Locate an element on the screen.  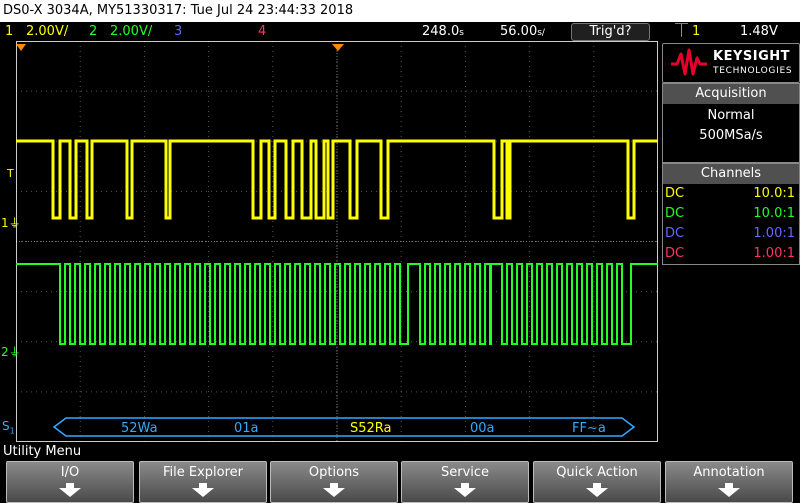
acquisition-mode: Normal is located at coordinates (731, 115).